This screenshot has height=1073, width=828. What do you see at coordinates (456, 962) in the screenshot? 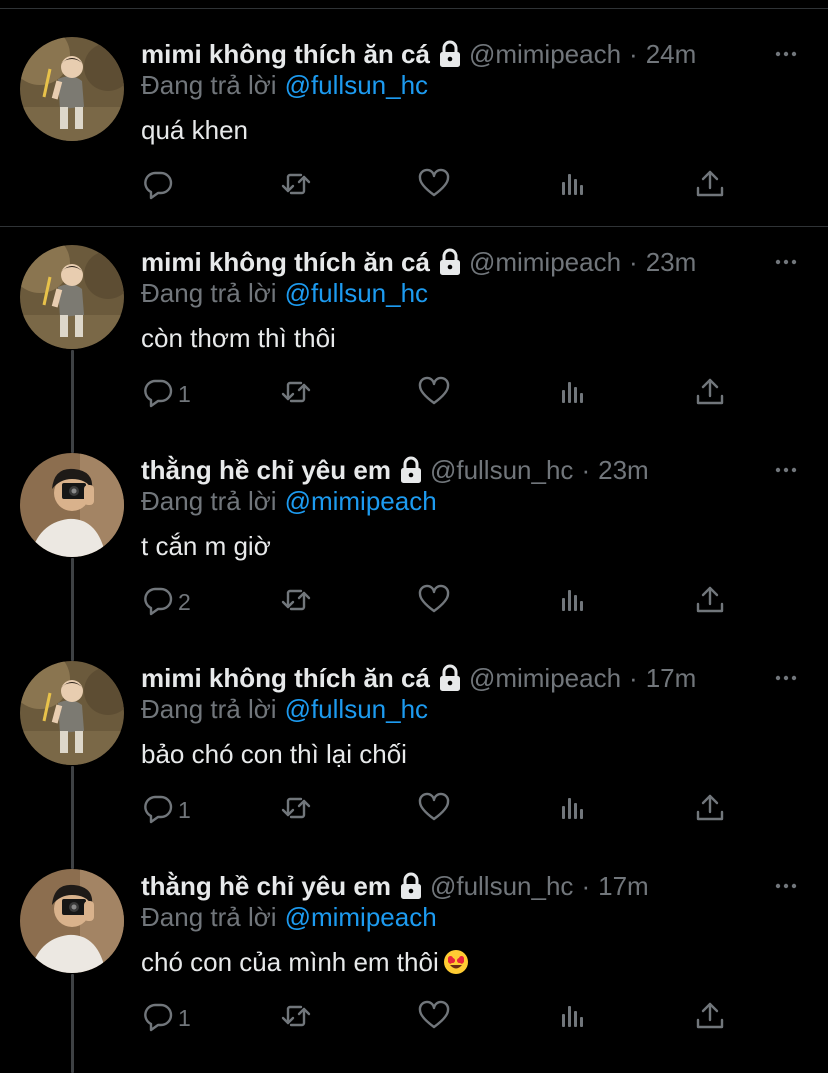
I see `heart-eyes-emoji` at bounding box center [456, 962].